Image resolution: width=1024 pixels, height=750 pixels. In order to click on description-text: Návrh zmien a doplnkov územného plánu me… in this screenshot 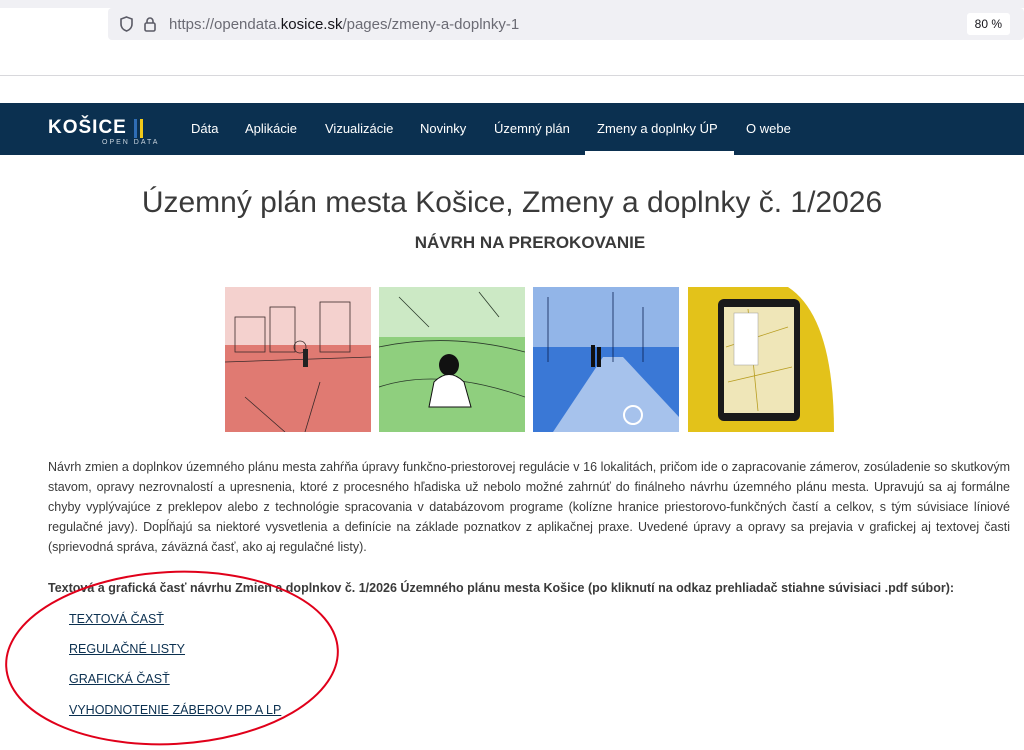, I will do `click(529, 507)`.